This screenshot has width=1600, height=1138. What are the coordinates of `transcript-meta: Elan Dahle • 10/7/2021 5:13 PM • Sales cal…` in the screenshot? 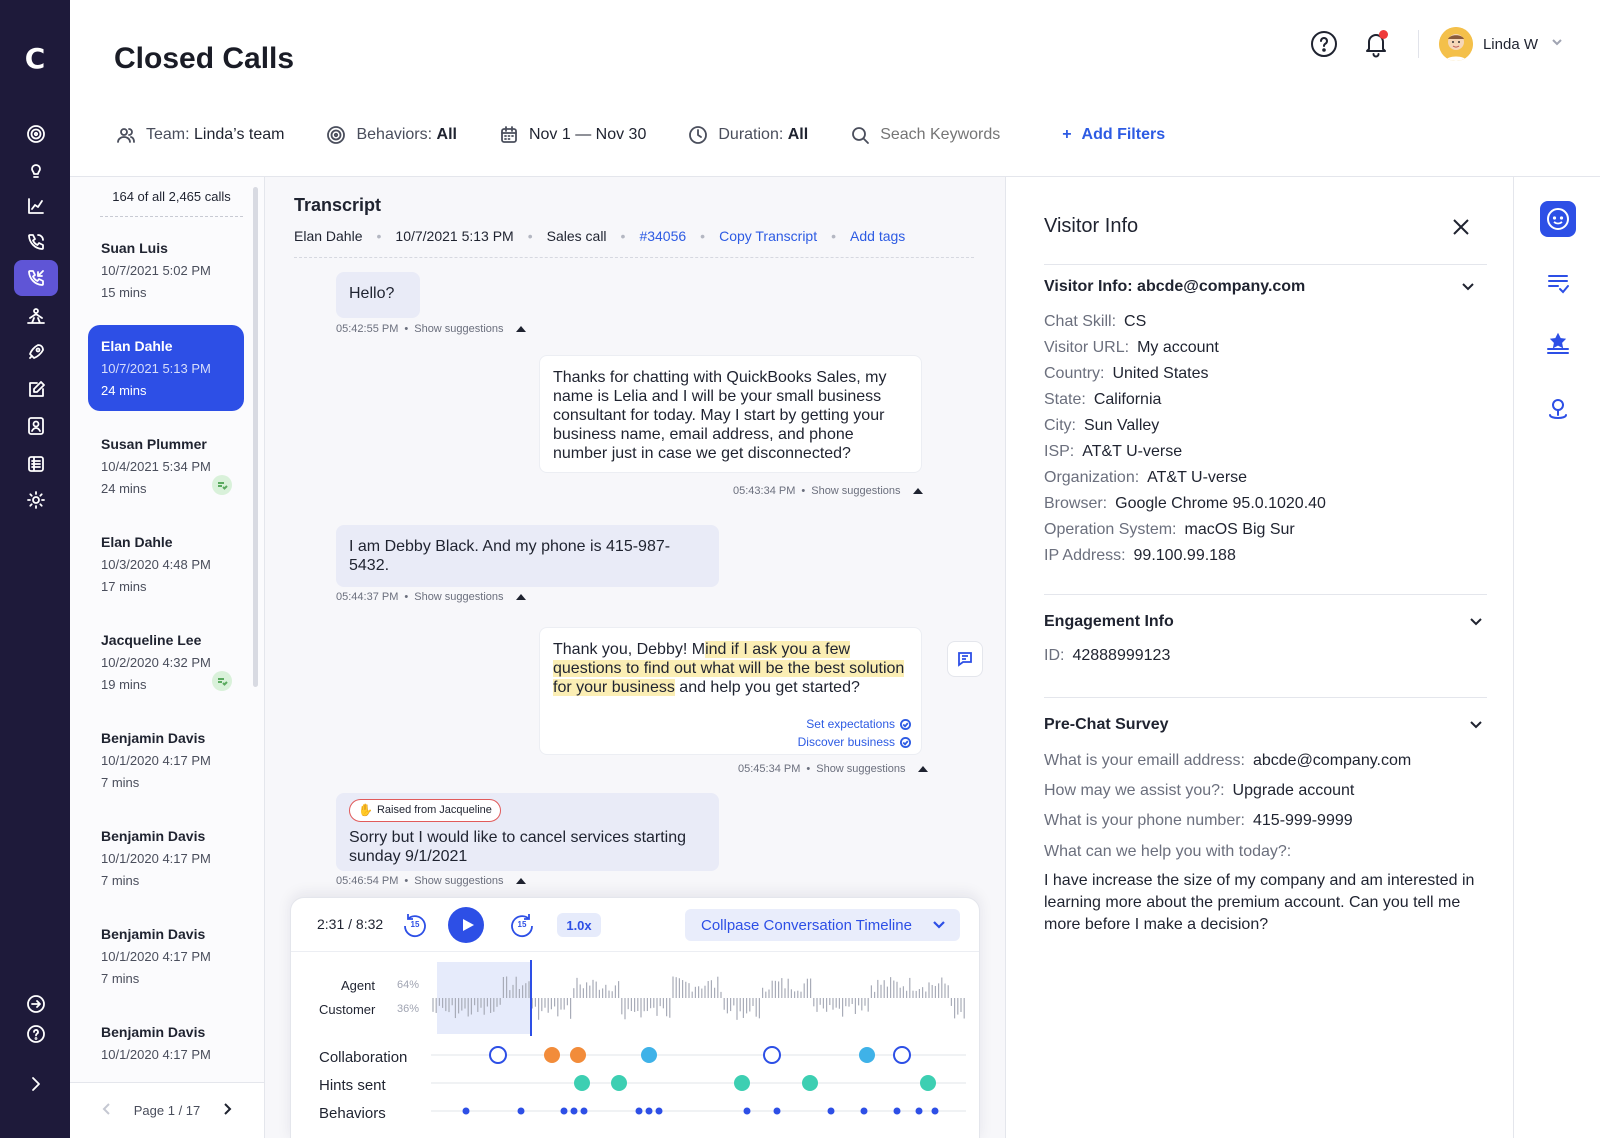 It's located at (600, 236).